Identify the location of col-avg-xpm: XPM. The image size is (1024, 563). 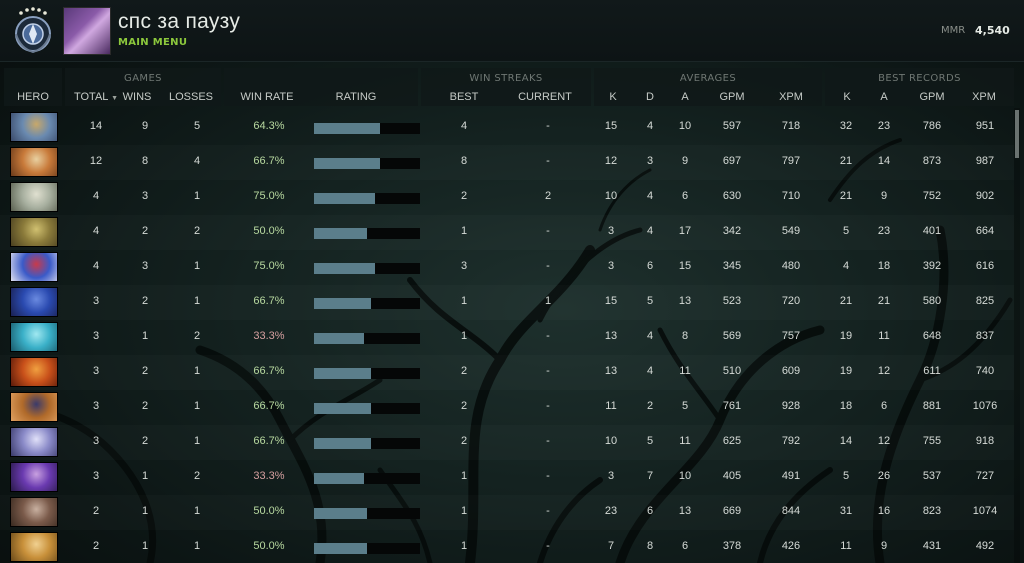
(791, 97).